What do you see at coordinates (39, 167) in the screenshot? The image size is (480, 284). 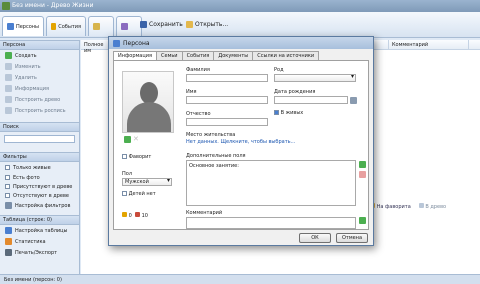 I see `filter-alive: Только живые` at bounding box center [39, 167].